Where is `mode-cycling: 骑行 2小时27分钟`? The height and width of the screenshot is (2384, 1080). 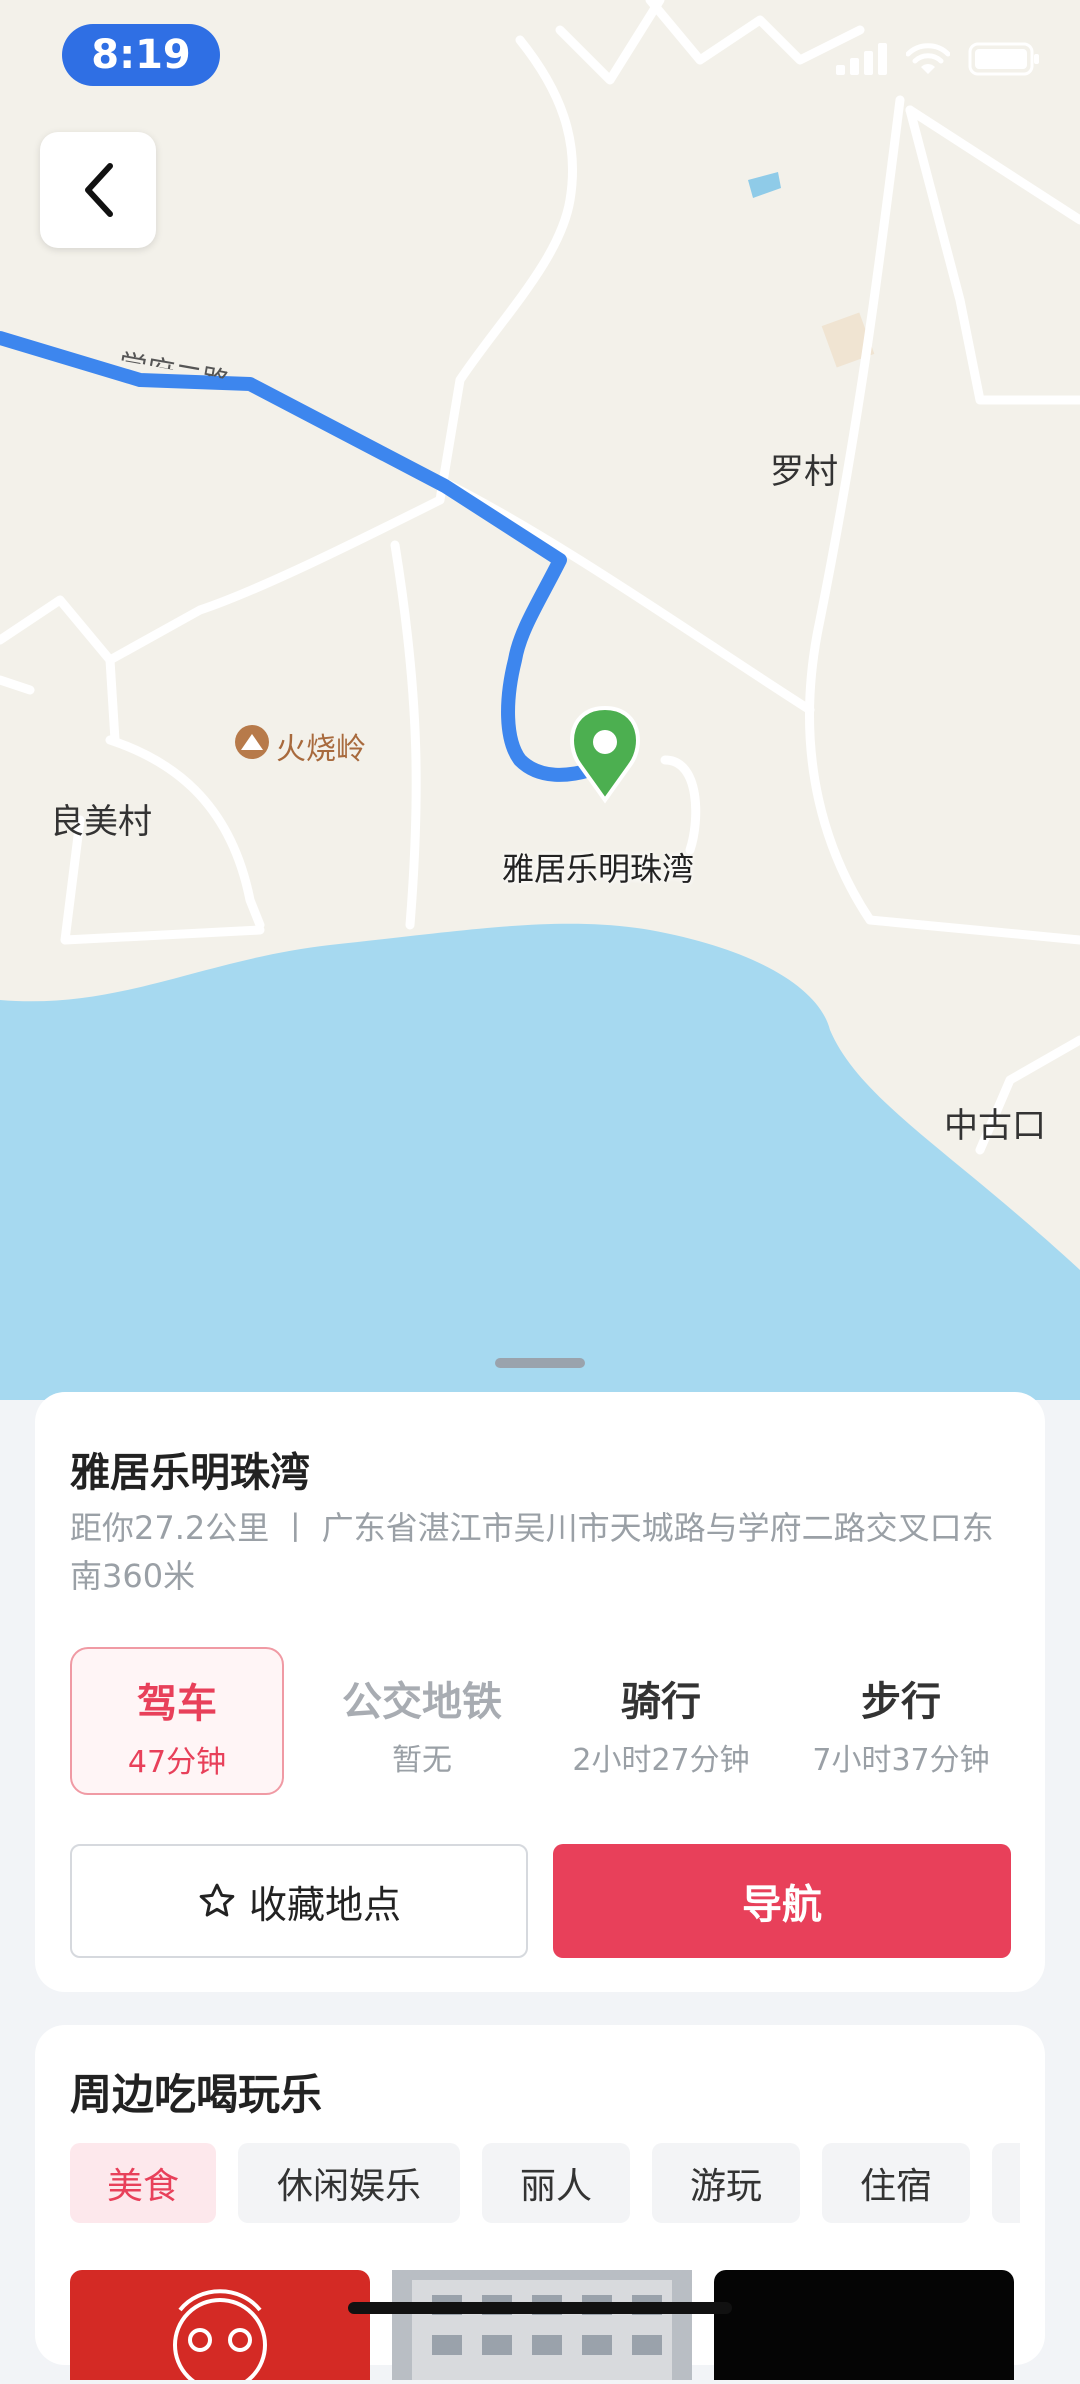 mode-cycling: 骑行 2小时27分钟 is located at coordinates (661, 1721).